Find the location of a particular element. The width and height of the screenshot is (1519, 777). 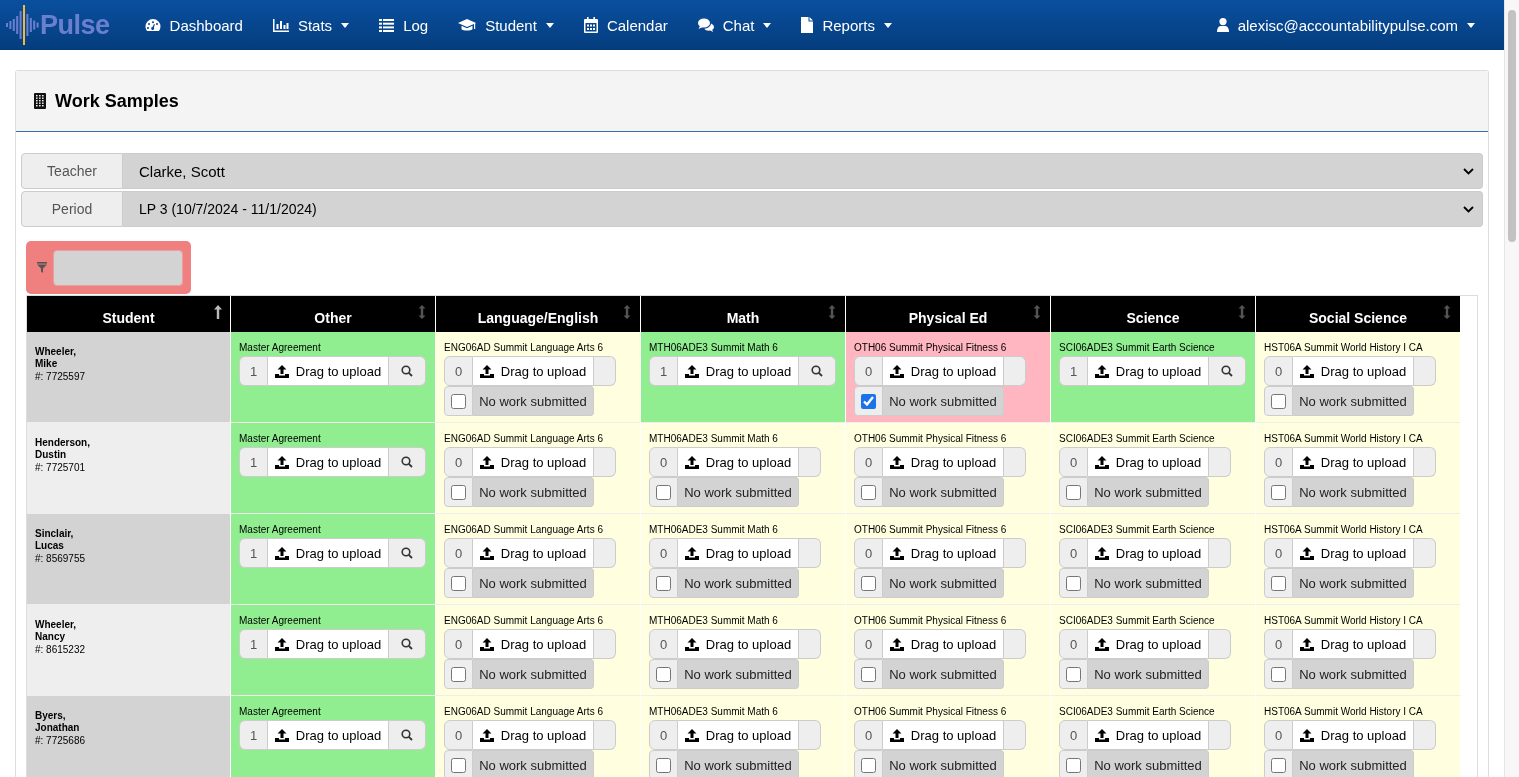

nav-link: Log is located at coordinates (404, 25).